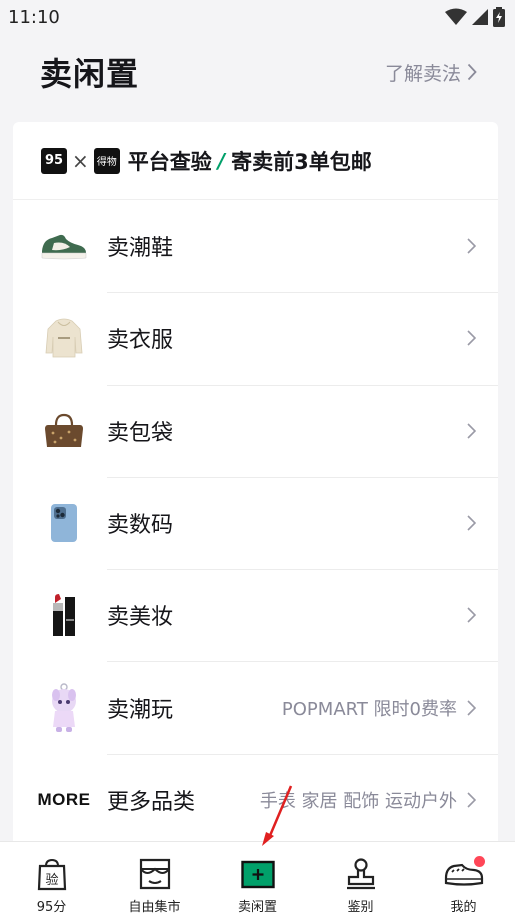 The width and height of the screenshot is (515, 918). What do you see at coordinates (255, 246) in the screenshot?
I see `category-row-sneakers: 卖潮鞋` at bounding box center [255, 246].